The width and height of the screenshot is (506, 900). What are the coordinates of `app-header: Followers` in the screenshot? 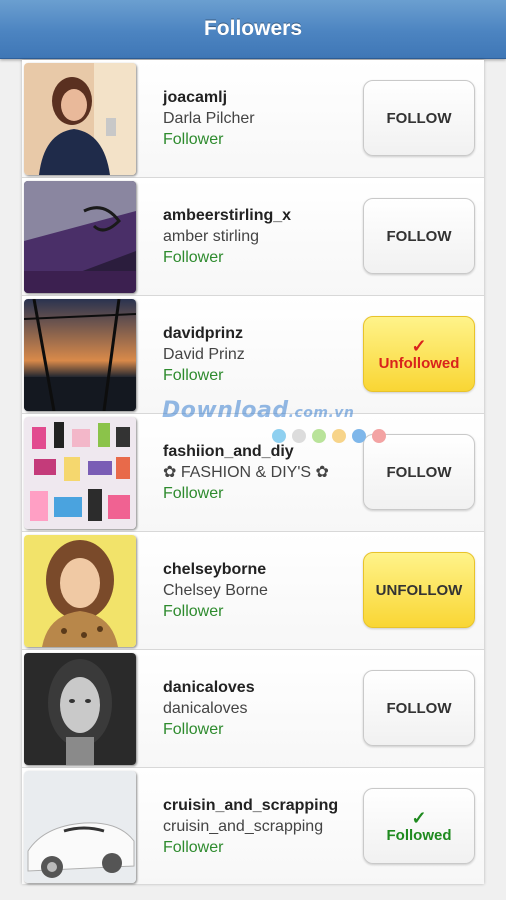 It's located at (253, 29).